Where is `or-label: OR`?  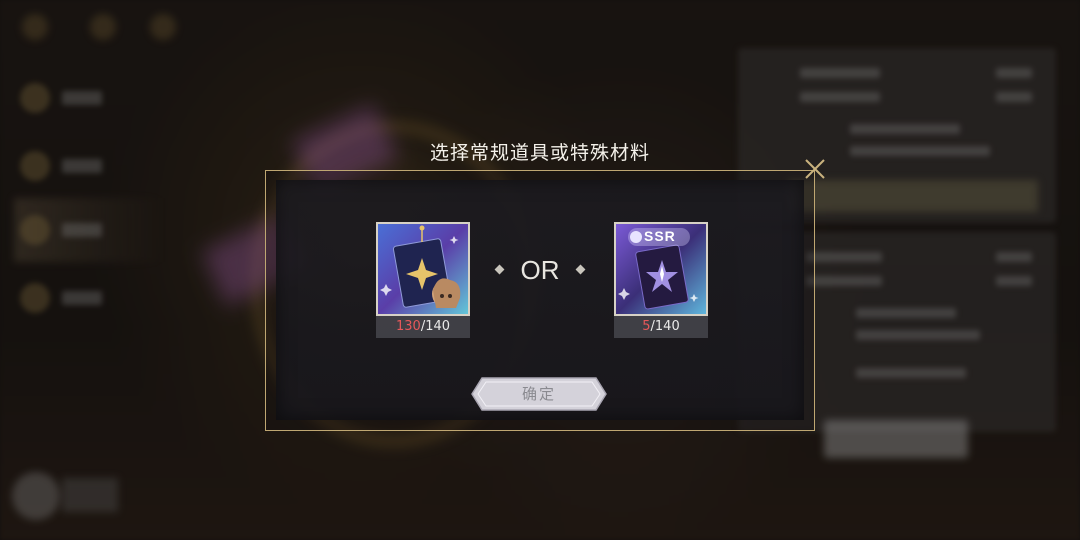 or-label: OR is located at coordinates (540, 270).